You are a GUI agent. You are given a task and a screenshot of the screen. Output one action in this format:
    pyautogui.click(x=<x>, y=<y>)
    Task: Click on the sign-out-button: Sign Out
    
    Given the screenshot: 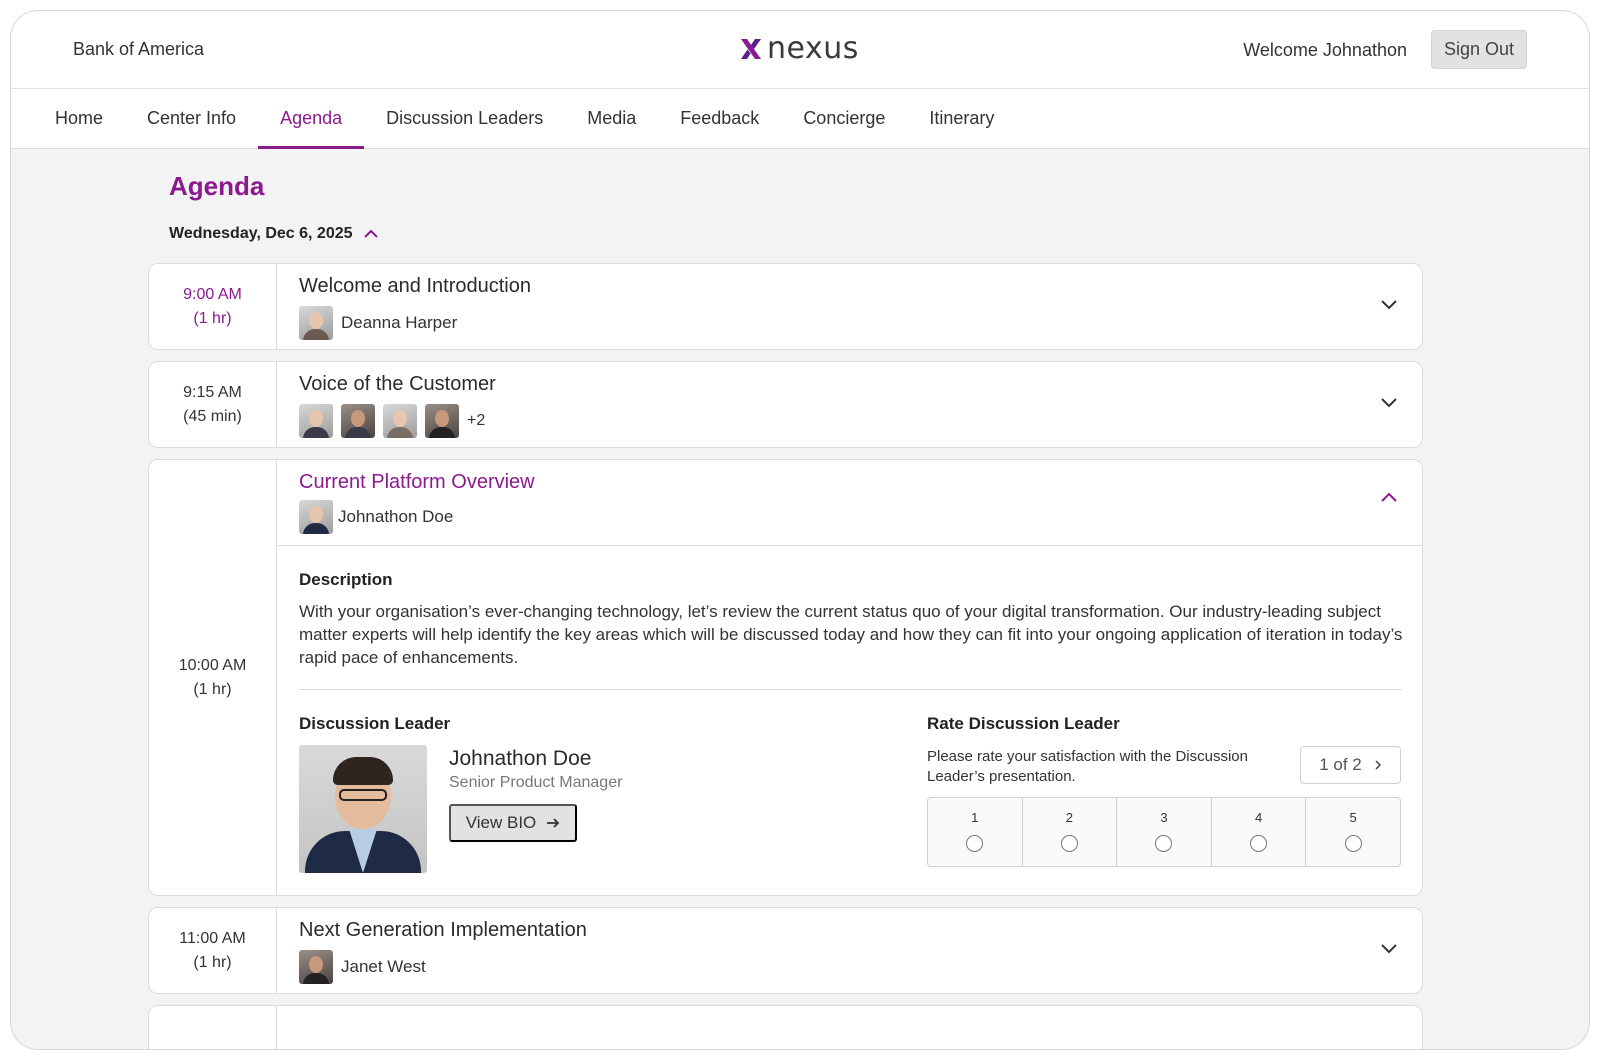 What is the action you would take?
    pyautogui.click(x=1479, y=49)
    